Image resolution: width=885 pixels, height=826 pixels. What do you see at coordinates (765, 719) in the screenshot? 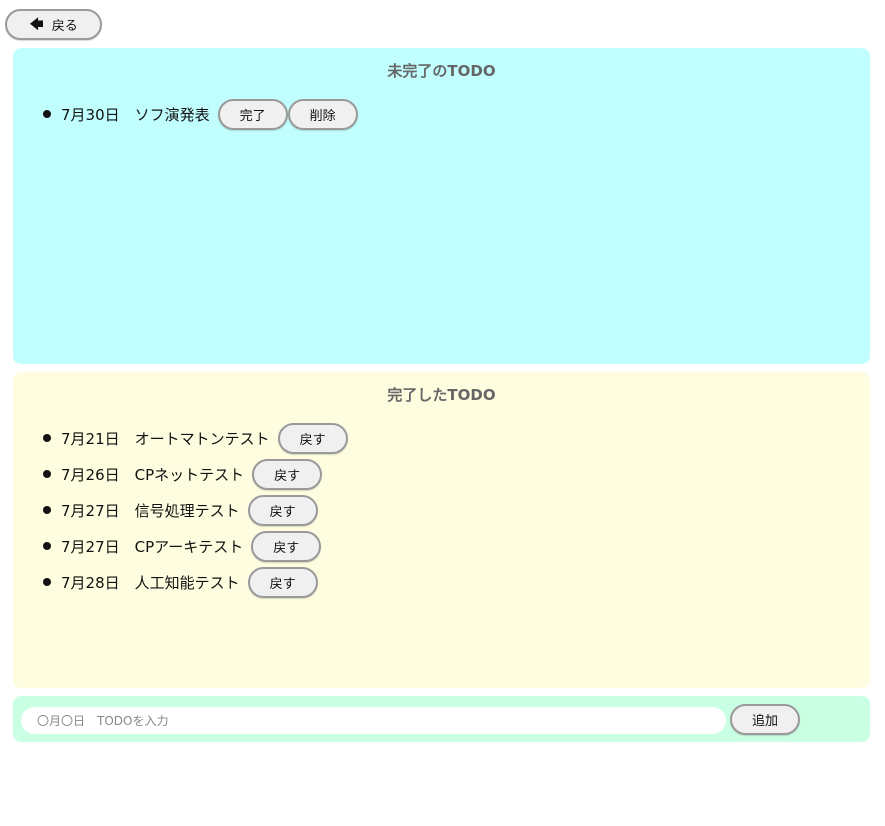
I see `add-button: 追加` at bounding box center [765, 719].